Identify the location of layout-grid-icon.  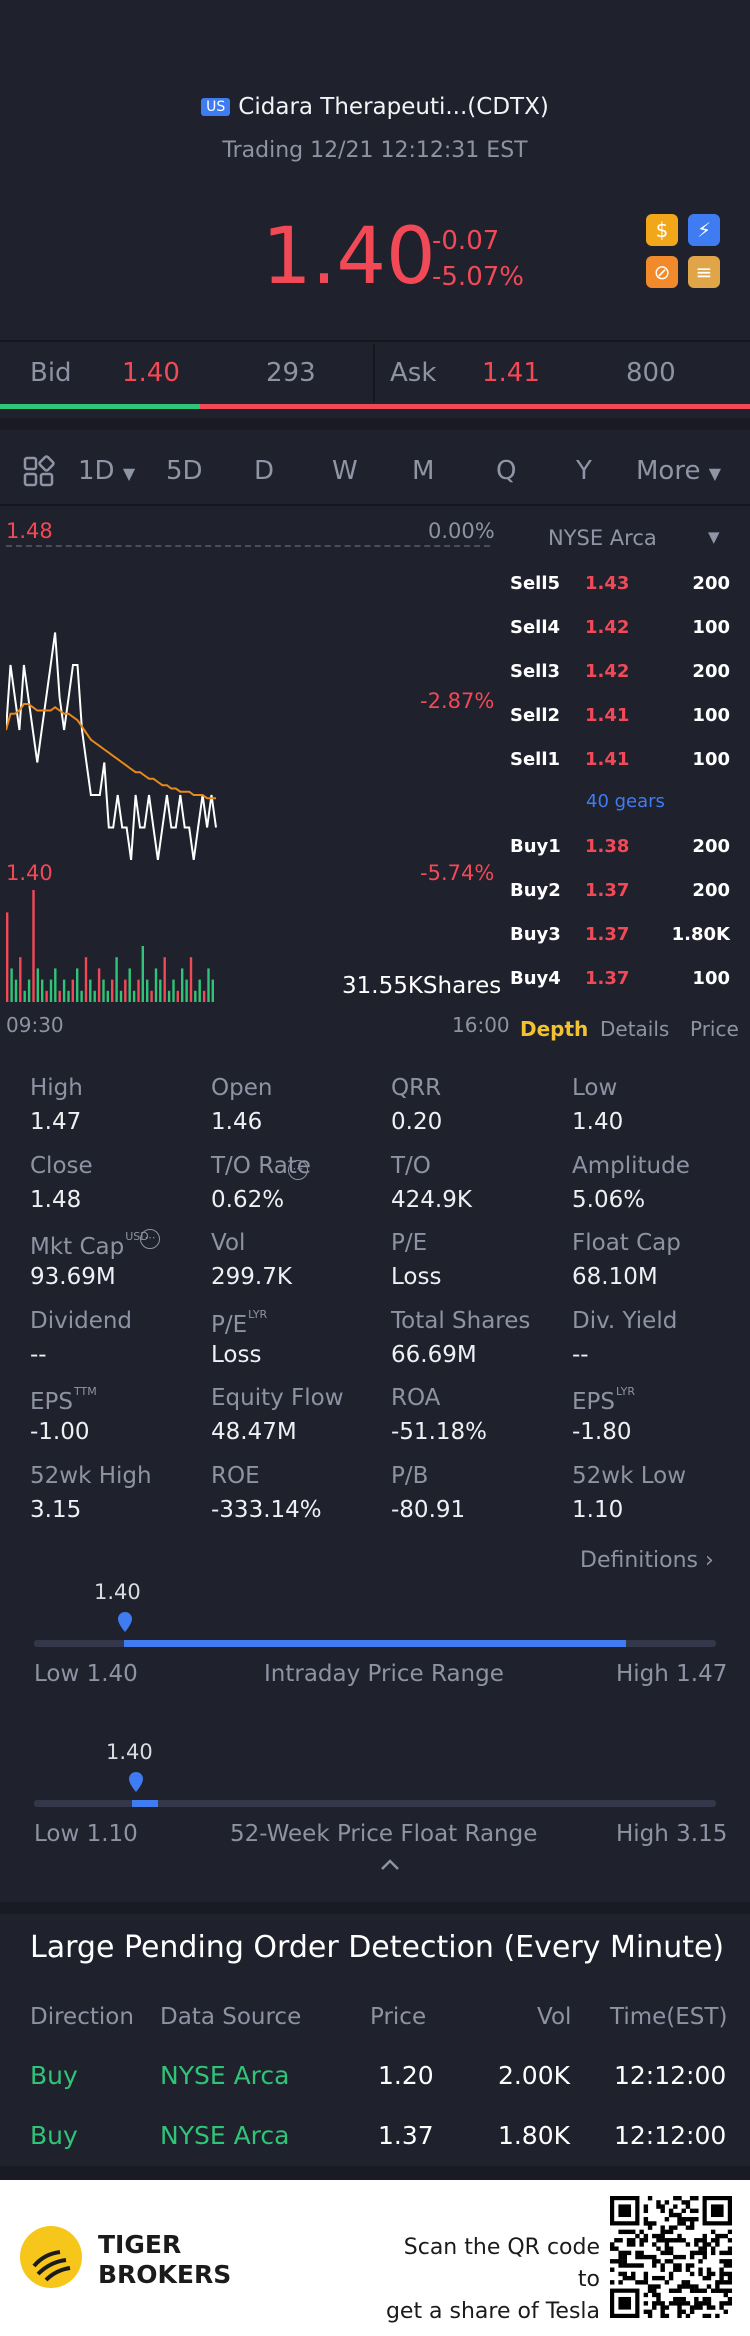
(39, 472).